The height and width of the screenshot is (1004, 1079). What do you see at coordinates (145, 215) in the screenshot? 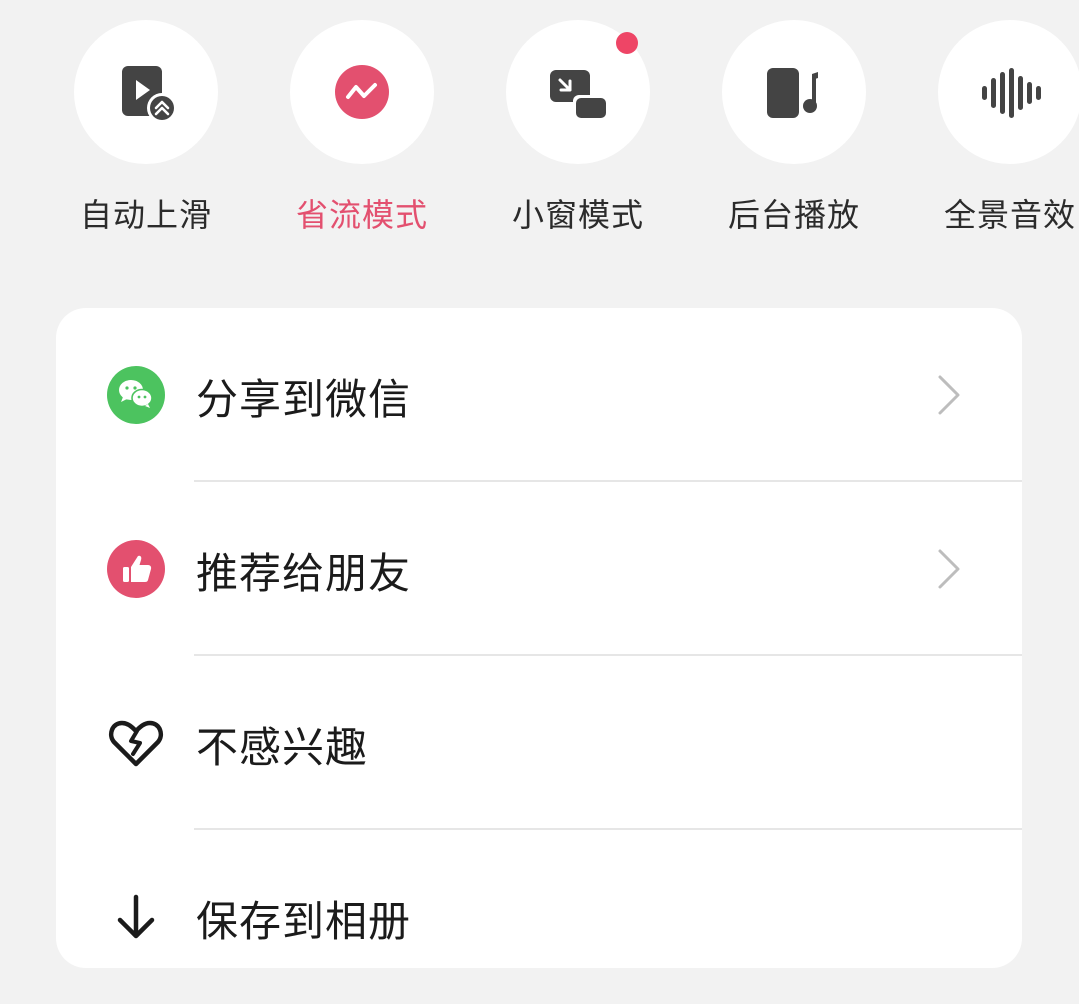
I see `quick-action-label: 自动上滑` at bounding box center [145, 215].